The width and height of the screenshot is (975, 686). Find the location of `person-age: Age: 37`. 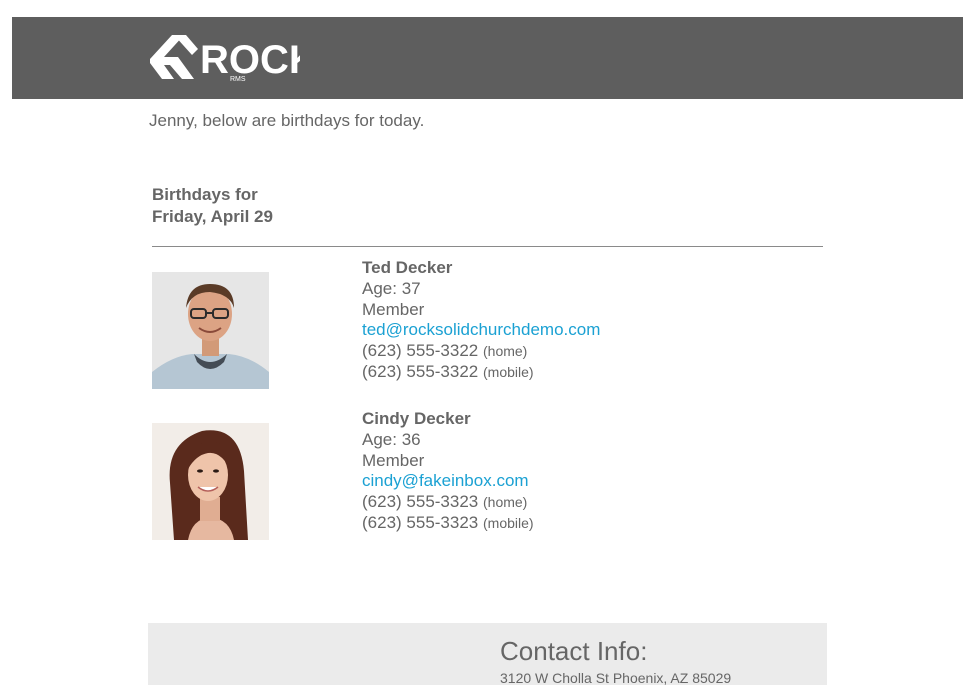

person-age: Age: 37 is located at coordinates (391, 288).